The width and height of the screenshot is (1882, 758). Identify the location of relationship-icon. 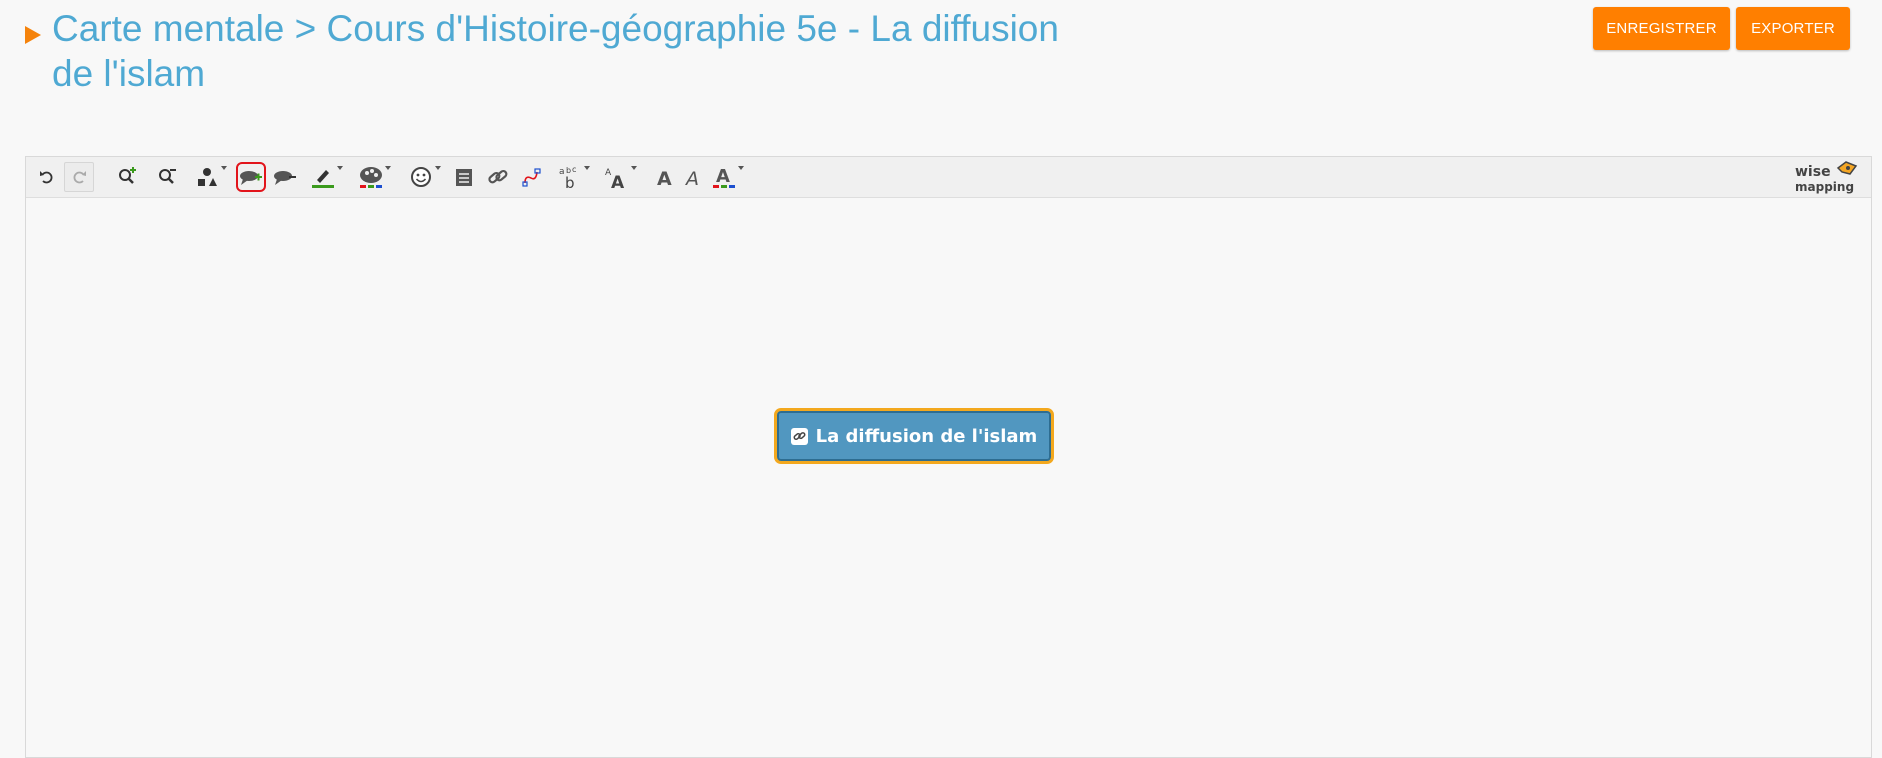
(532, 177).